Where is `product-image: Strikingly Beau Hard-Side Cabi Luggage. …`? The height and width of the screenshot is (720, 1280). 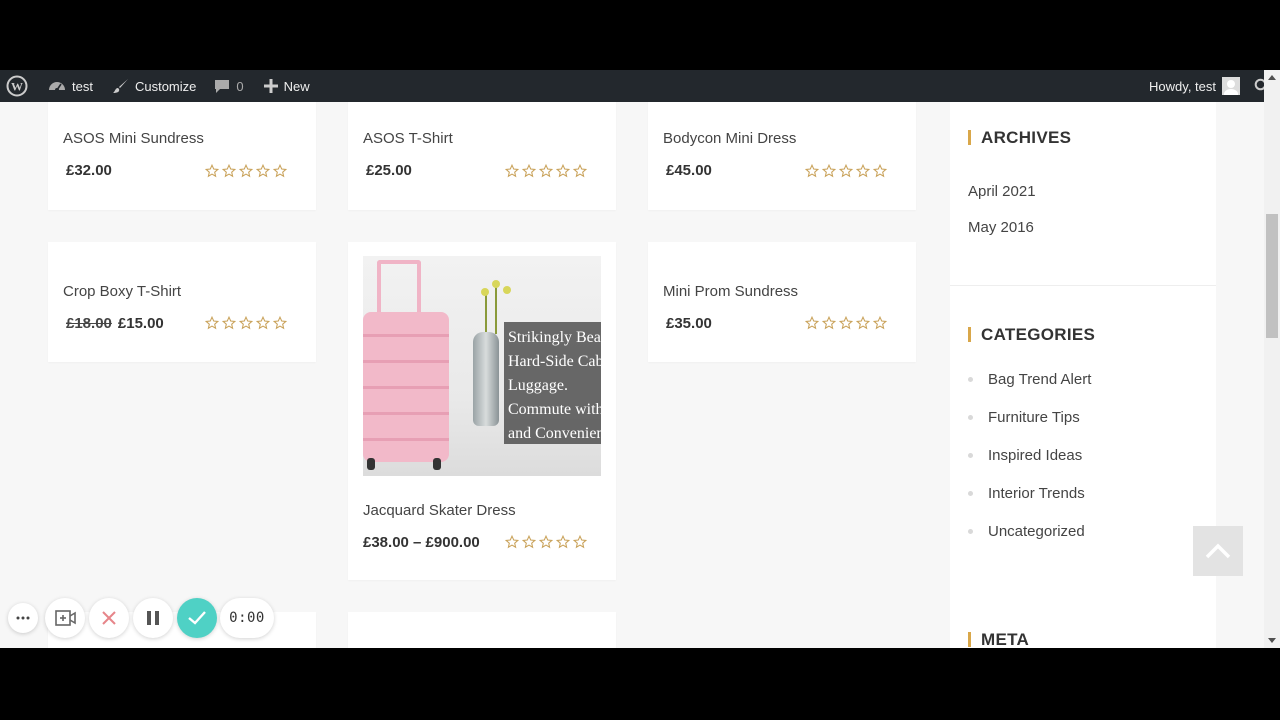 product-image: Strikingly Beau Hard-Side Cabi Luggage. … is located at coordinates (482, 366).